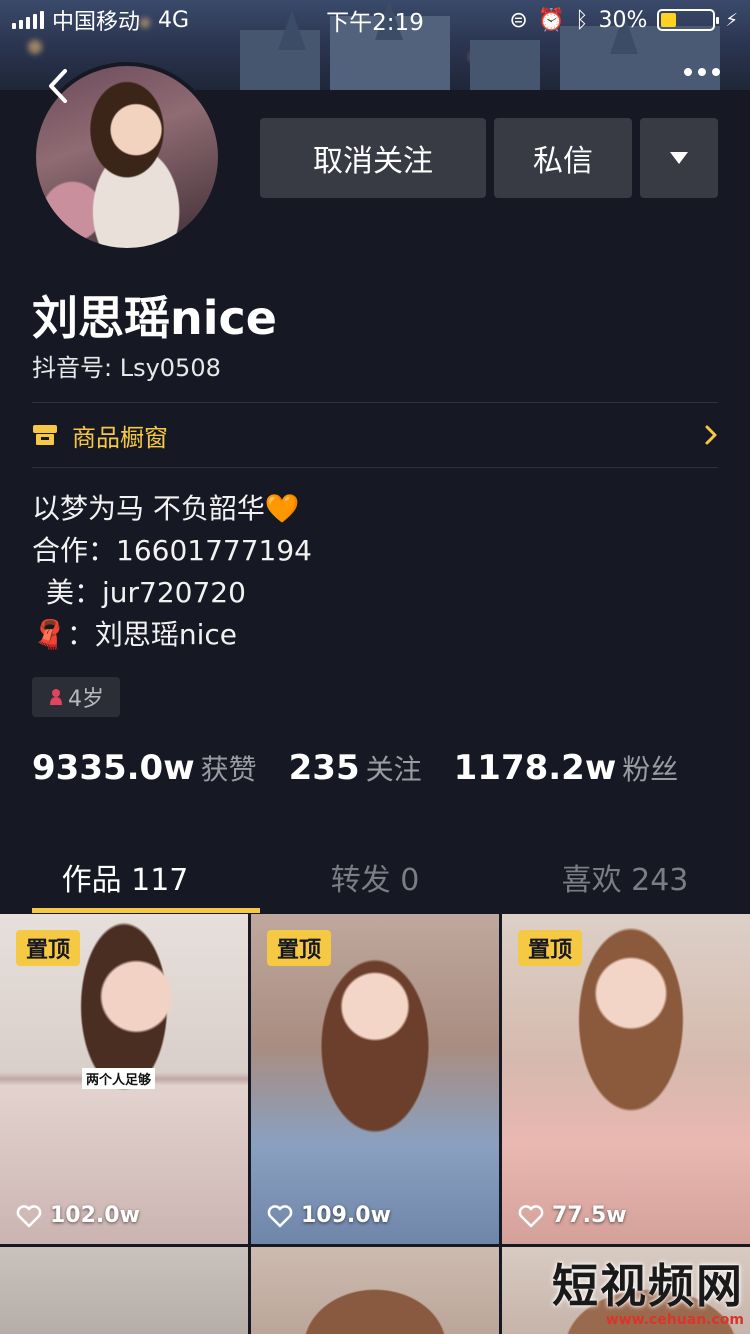 The image size is (750, 1334). Describe the element at coordinates (563, 158) in the screenshot. I see `message-button: 私信` at that location.